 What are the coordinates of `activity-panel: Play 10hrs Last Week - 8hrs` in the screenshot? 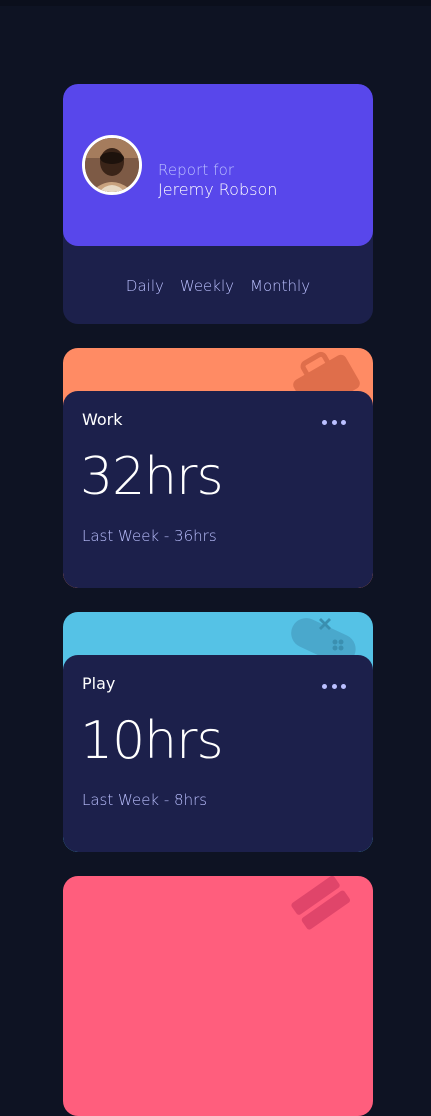 It's located at (218, 753).